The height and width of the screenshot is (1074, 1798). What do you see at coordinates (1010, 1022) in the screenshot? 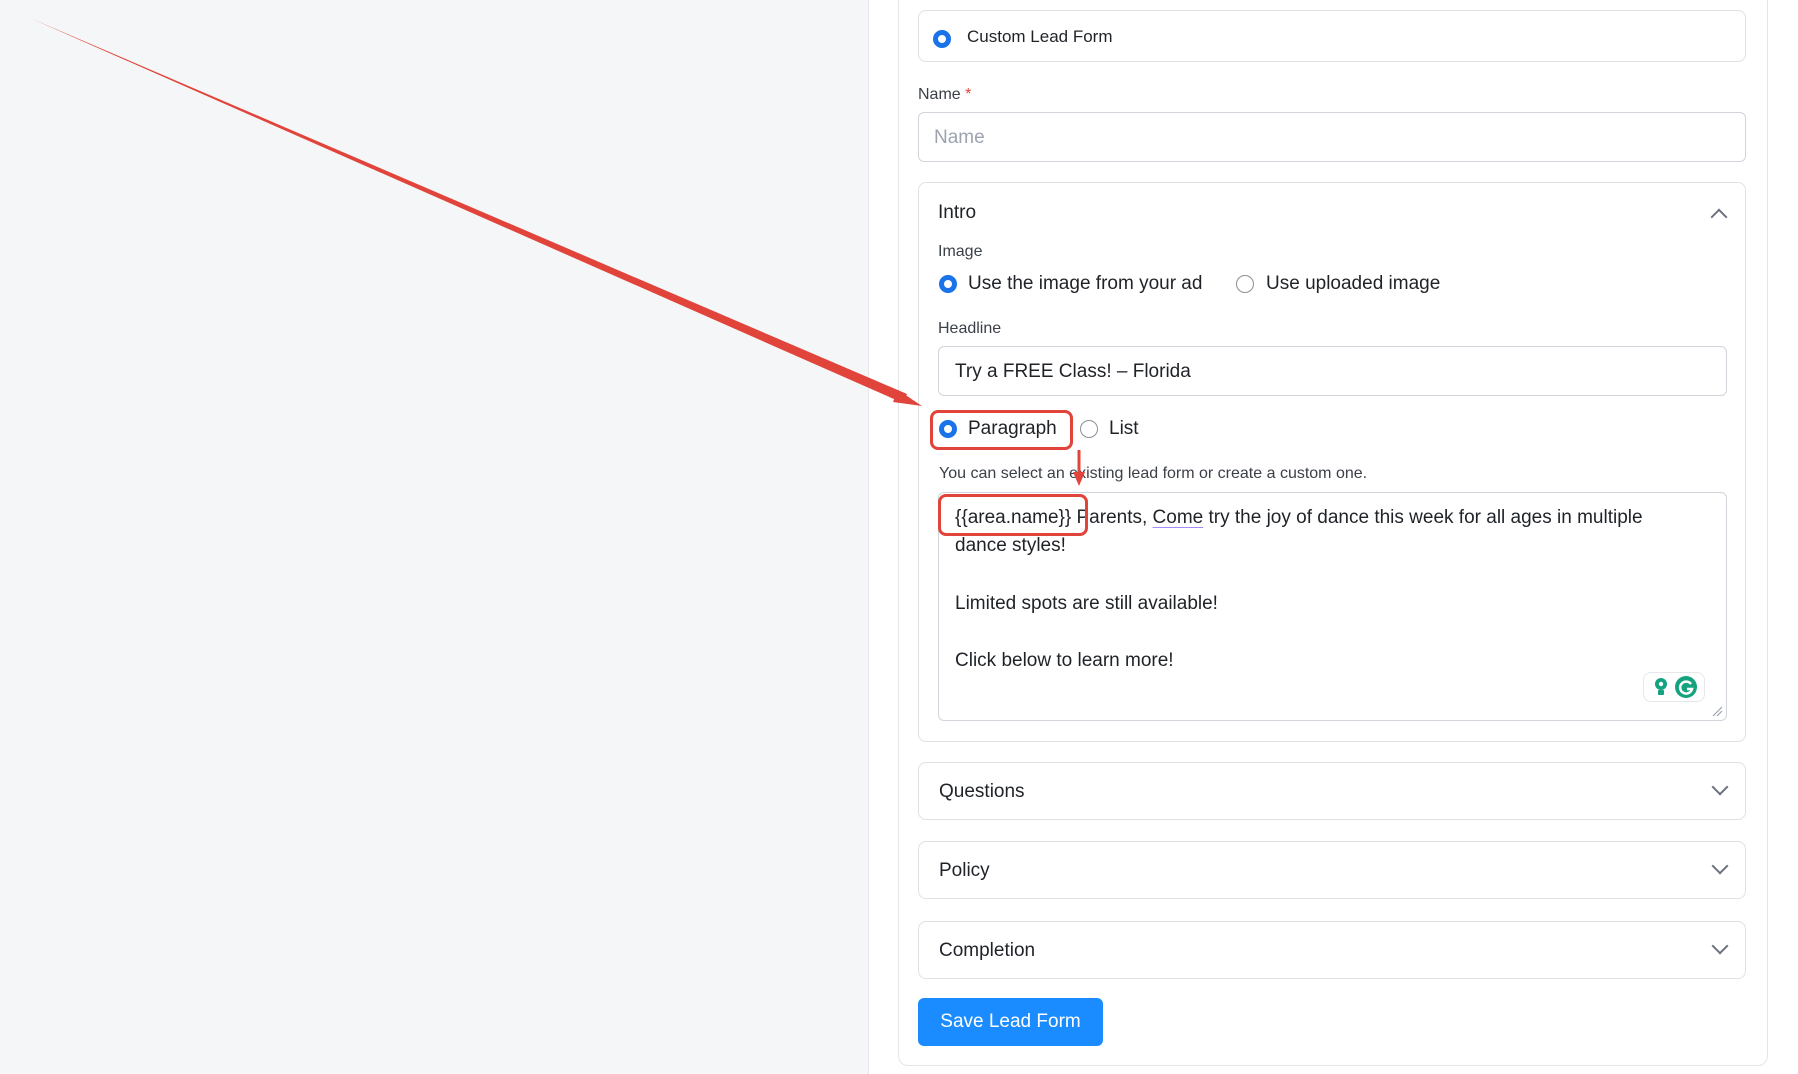
I see `save-lead-form-button: Save Lead Form` at bounding box center [1010, 1022].